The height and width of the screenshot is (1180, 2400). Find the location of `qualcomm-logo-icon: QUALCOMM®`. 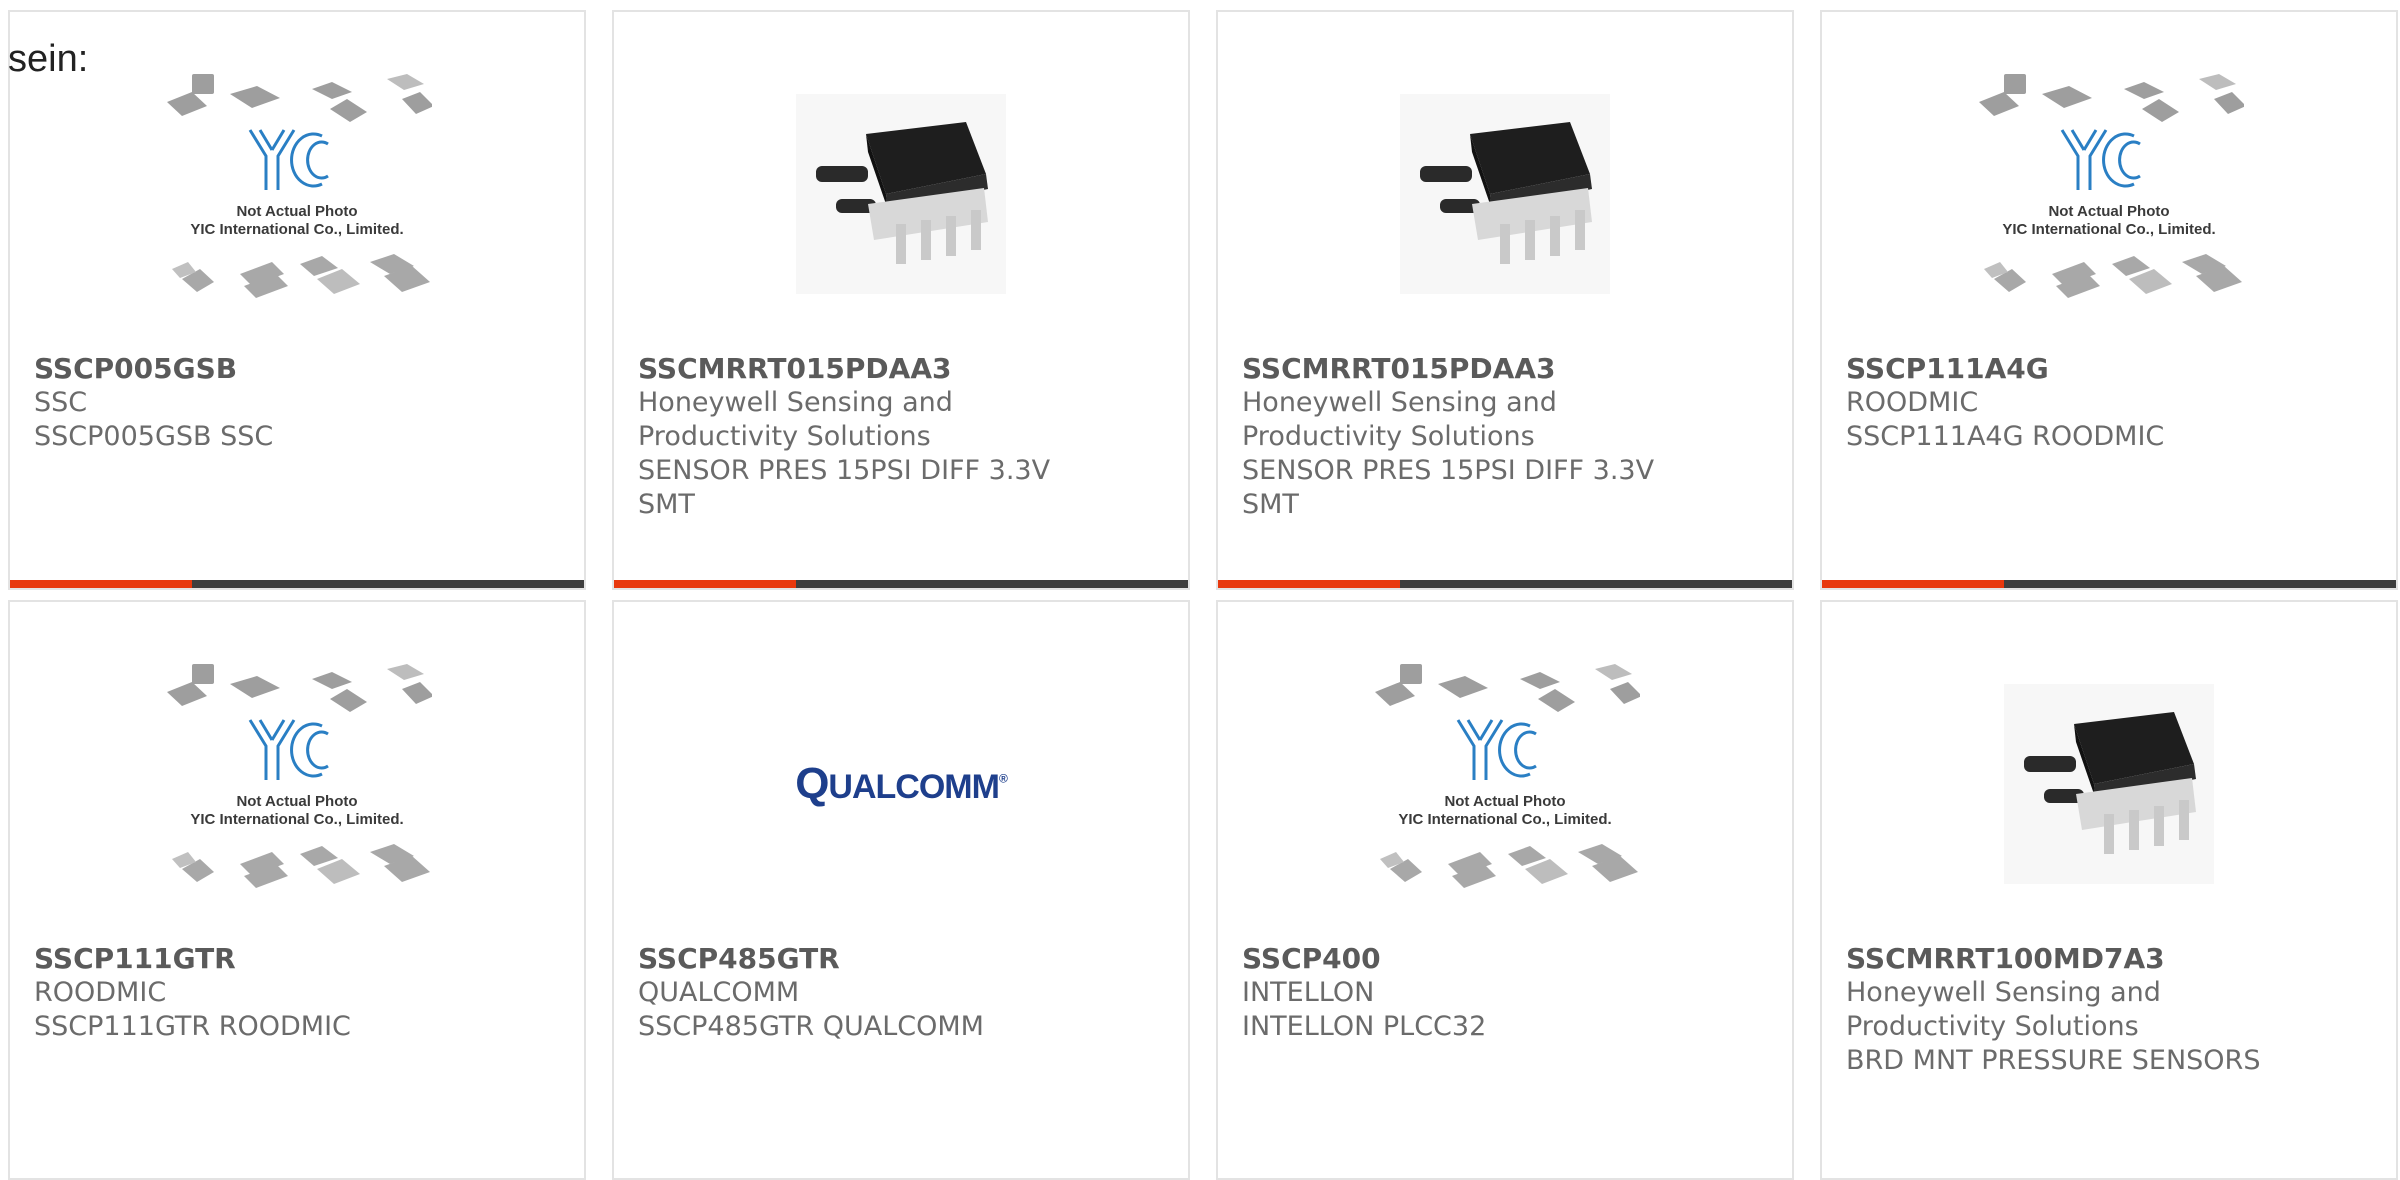

qualcomm-logo-icon: QUALCOMM® is located at coordinates (901, 783).